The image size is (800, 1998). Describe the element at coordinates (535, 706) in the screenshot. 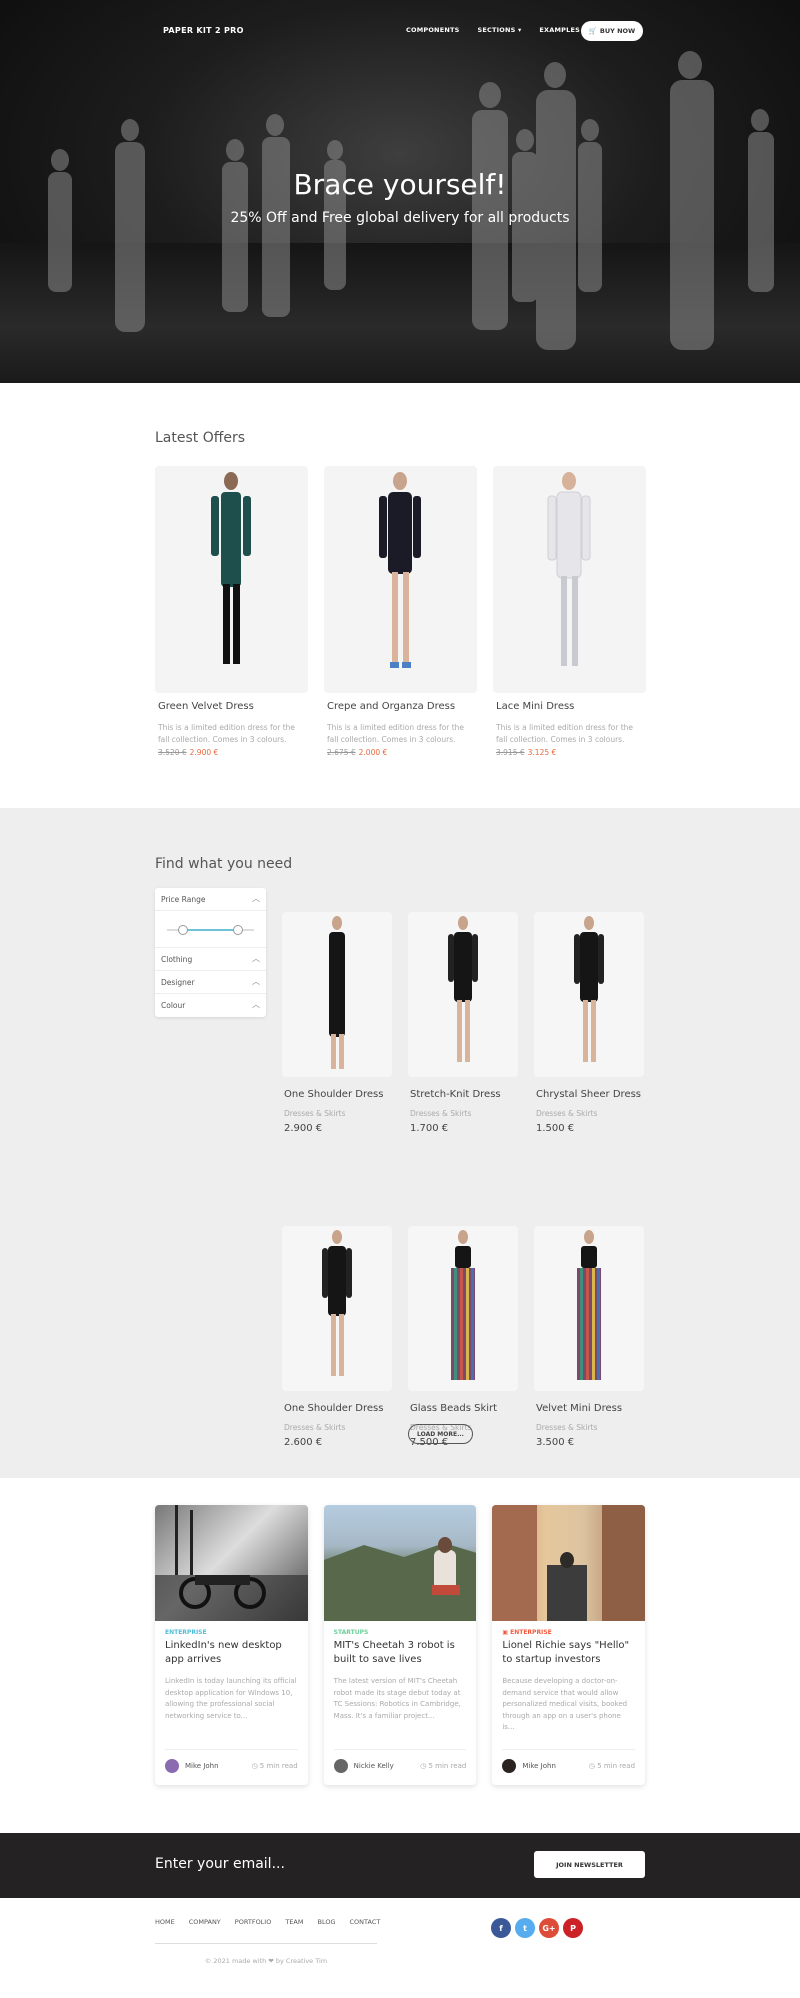

I see `product-name: Lace Mini Dress` at that location.